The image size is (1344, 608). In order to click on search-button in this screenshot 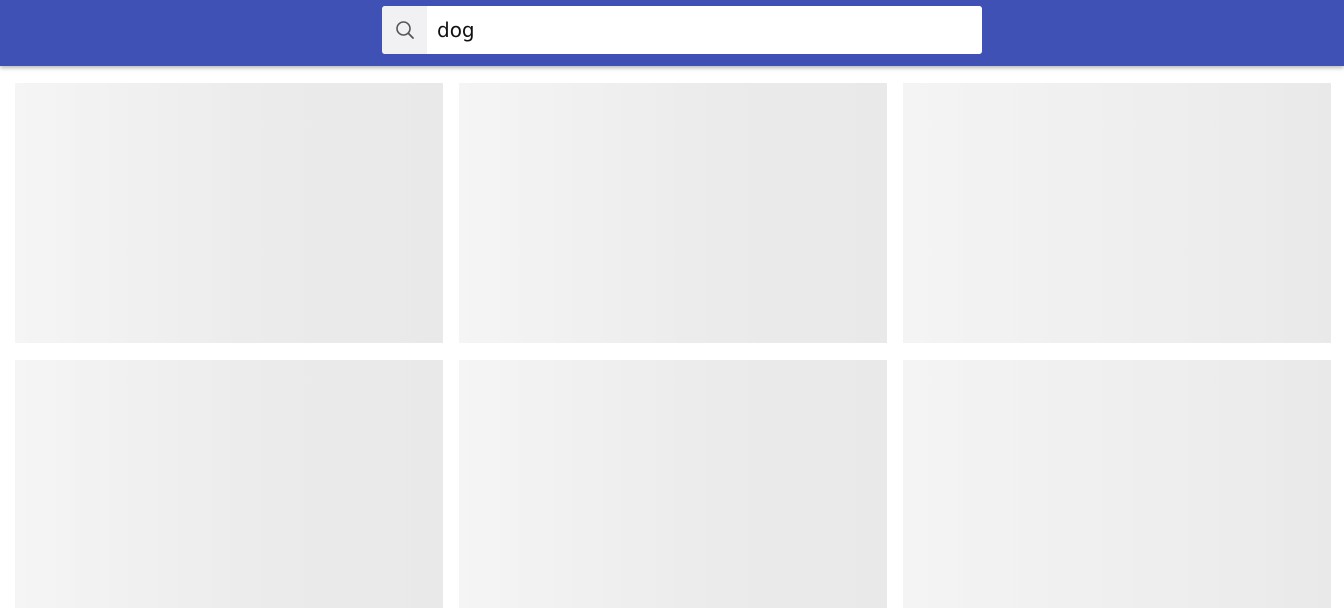, I will do `click(404, 30)`.